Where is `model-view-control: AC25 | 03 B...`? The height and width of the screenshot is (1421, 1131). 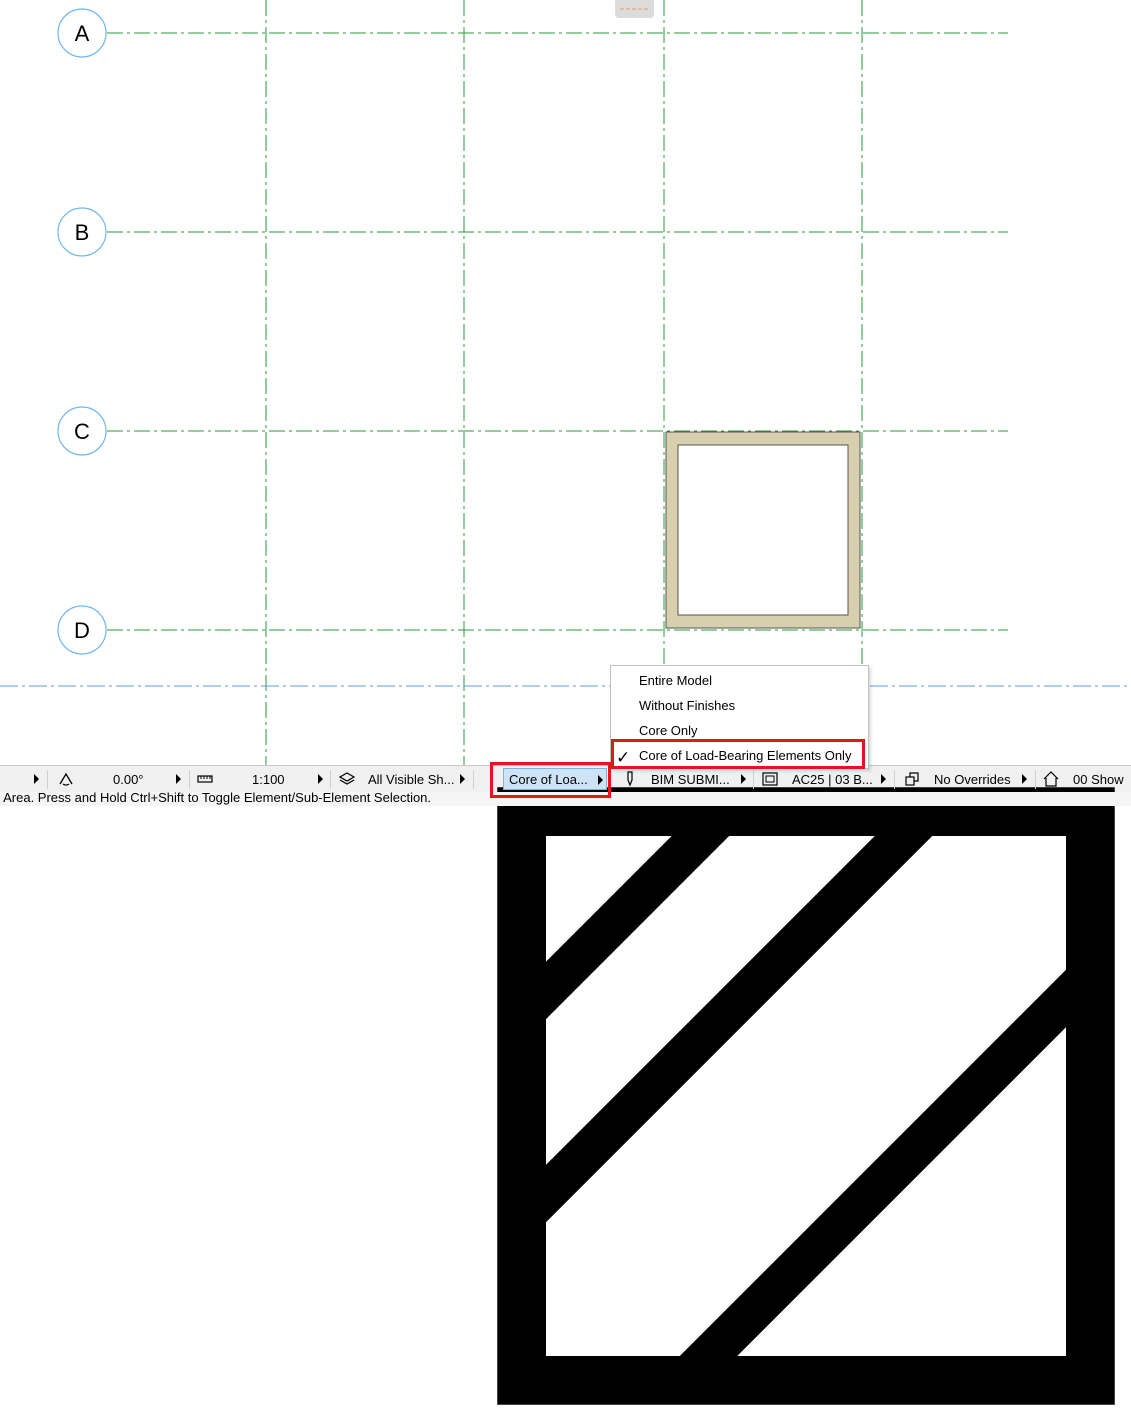 model-view-control: AC25 | 03 B... is located at coordinates (817, 779).